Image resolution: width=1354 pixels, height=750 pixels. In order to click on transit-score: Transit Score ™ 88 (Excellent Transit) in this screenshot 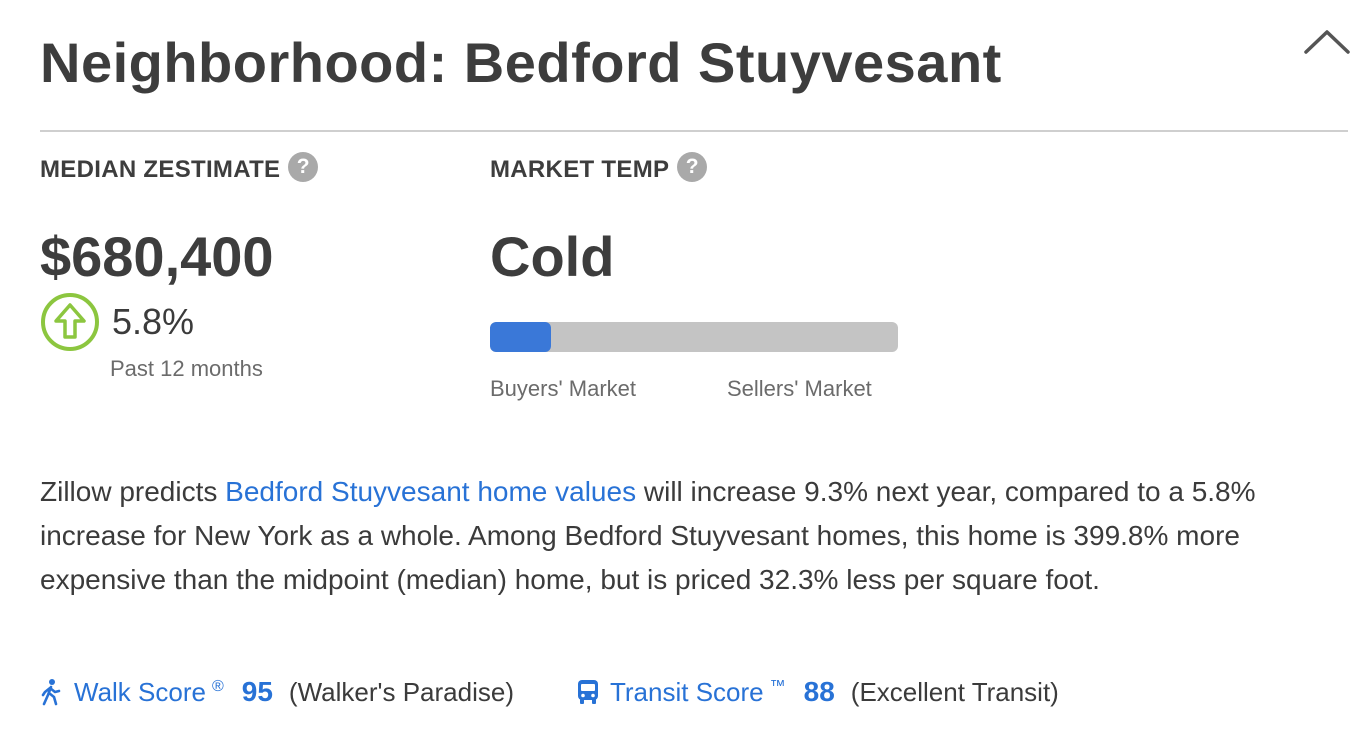, I will do `click(817, 692)`.